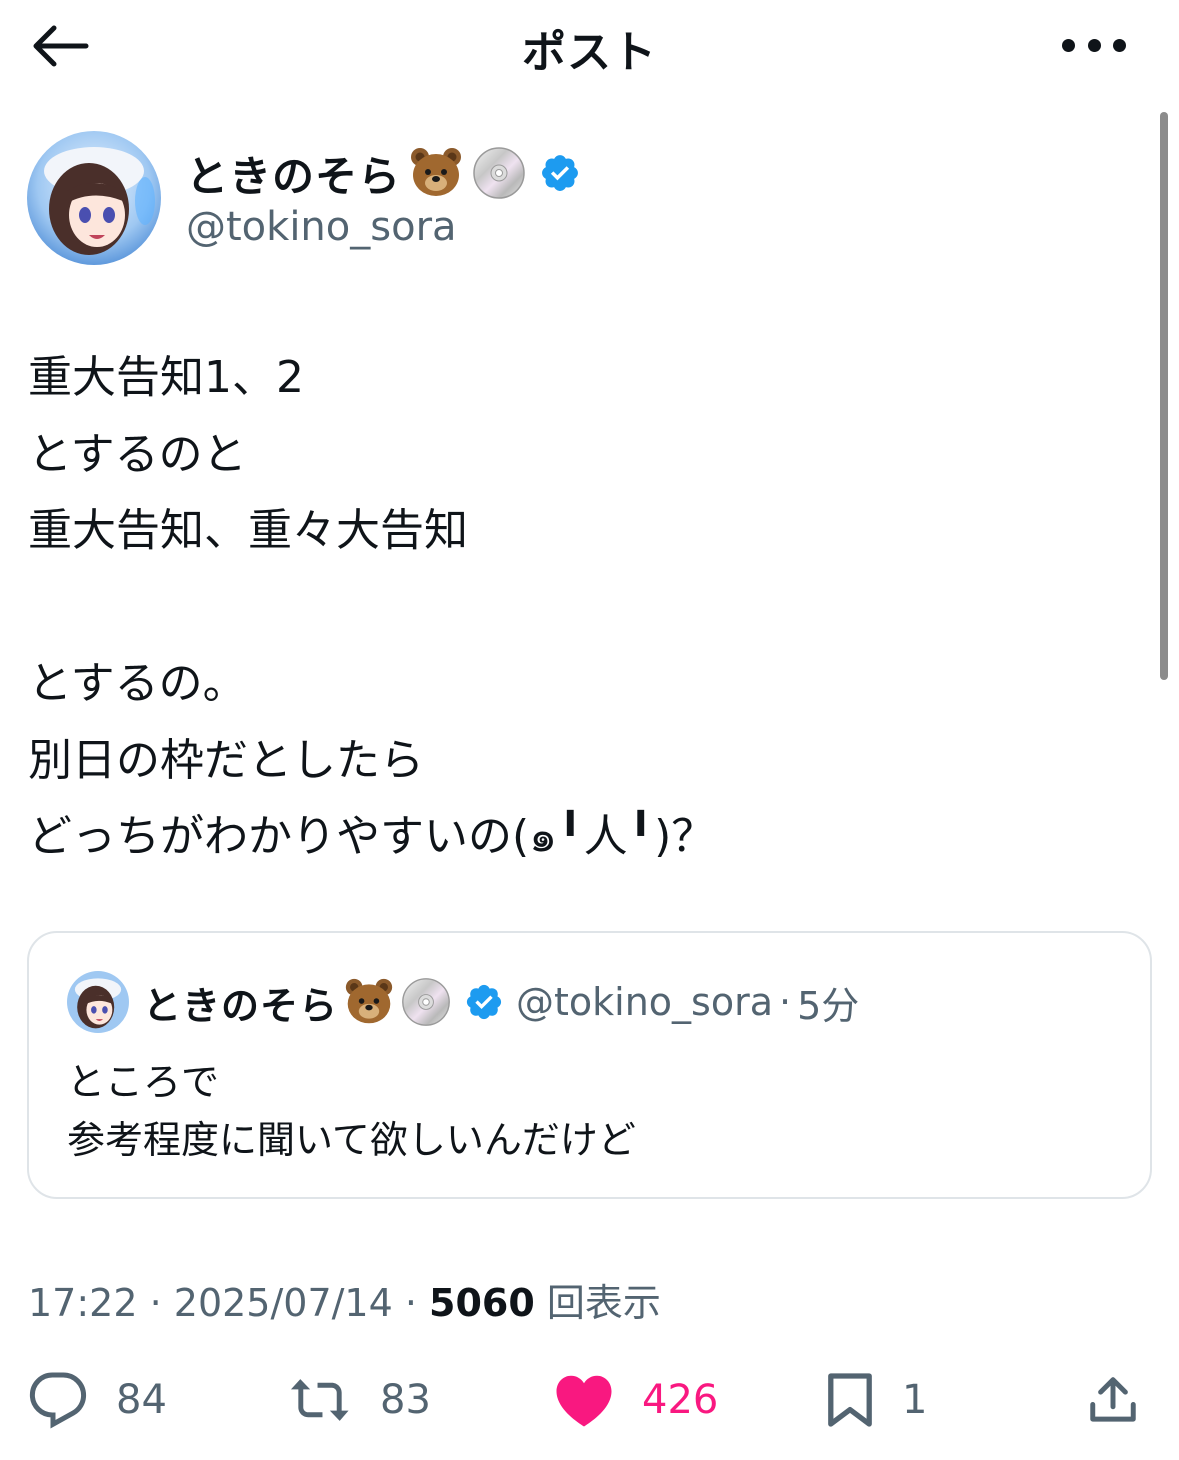  Describe the element at coordinates (405, 1400) in the screenshot. I see `repost-count: 83` at that location.